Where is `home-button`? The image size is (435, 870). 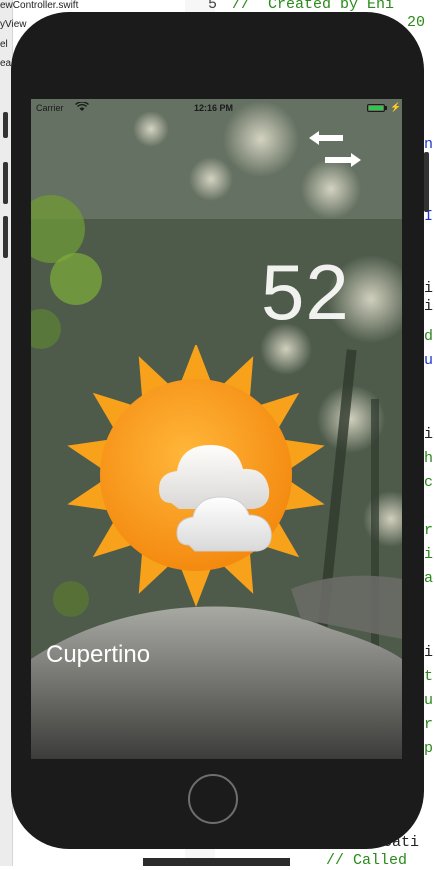 home-button is located at coordinates (213, 799).